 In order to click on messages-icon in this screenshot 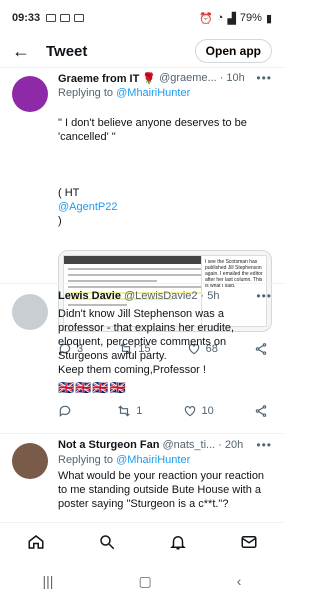, I will do `click(249, 542)`.